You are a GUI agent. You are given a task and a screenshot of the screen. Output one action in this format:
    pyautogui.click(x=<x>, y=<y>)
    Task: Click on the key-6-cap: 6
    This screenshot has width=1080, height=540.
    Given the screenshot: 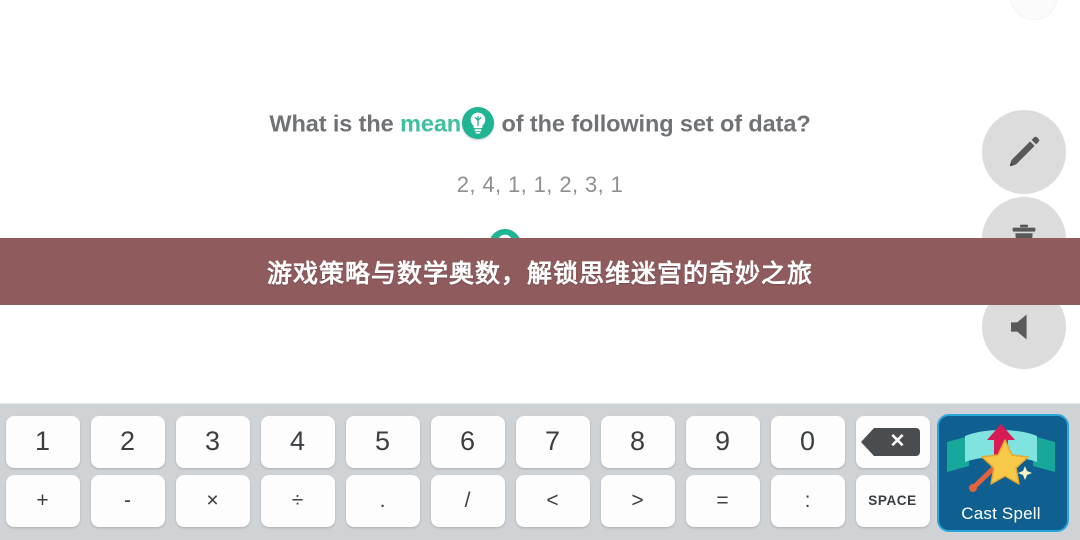 What is the action you would take?
    pyautogui.click(x=467, y=441)
    